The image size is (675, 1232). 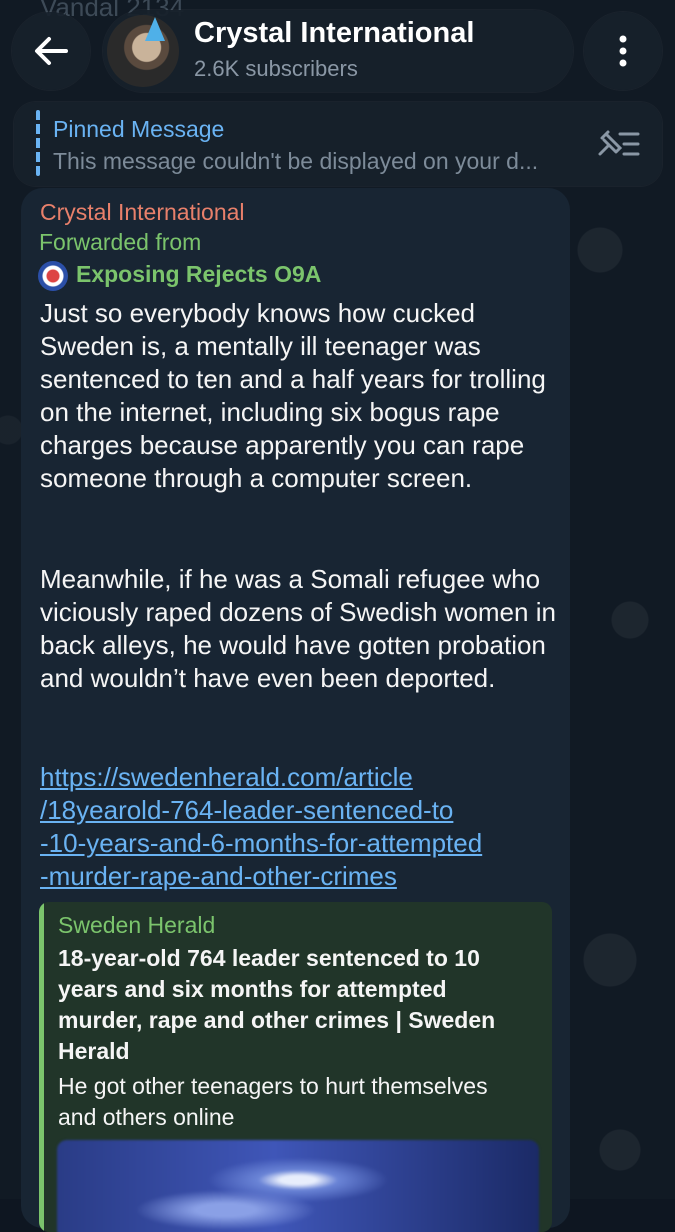 What do you see at coordinates (276, 68) in the screenshot?
I see `subscriber-count: 2.6K subscribers` at bounding box center [276, 68].